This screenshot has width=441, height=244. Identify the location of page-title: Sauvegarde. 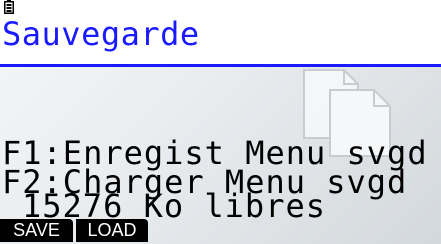
(101, 34).